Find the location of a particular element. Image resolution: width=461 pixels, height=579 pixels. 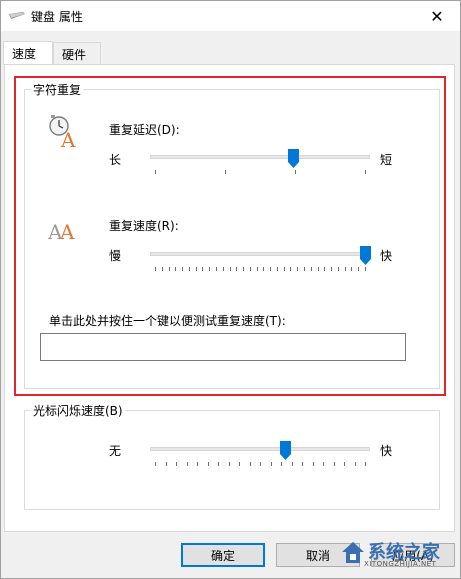

close-icon: ✕ is located at coordinates (437, 16).